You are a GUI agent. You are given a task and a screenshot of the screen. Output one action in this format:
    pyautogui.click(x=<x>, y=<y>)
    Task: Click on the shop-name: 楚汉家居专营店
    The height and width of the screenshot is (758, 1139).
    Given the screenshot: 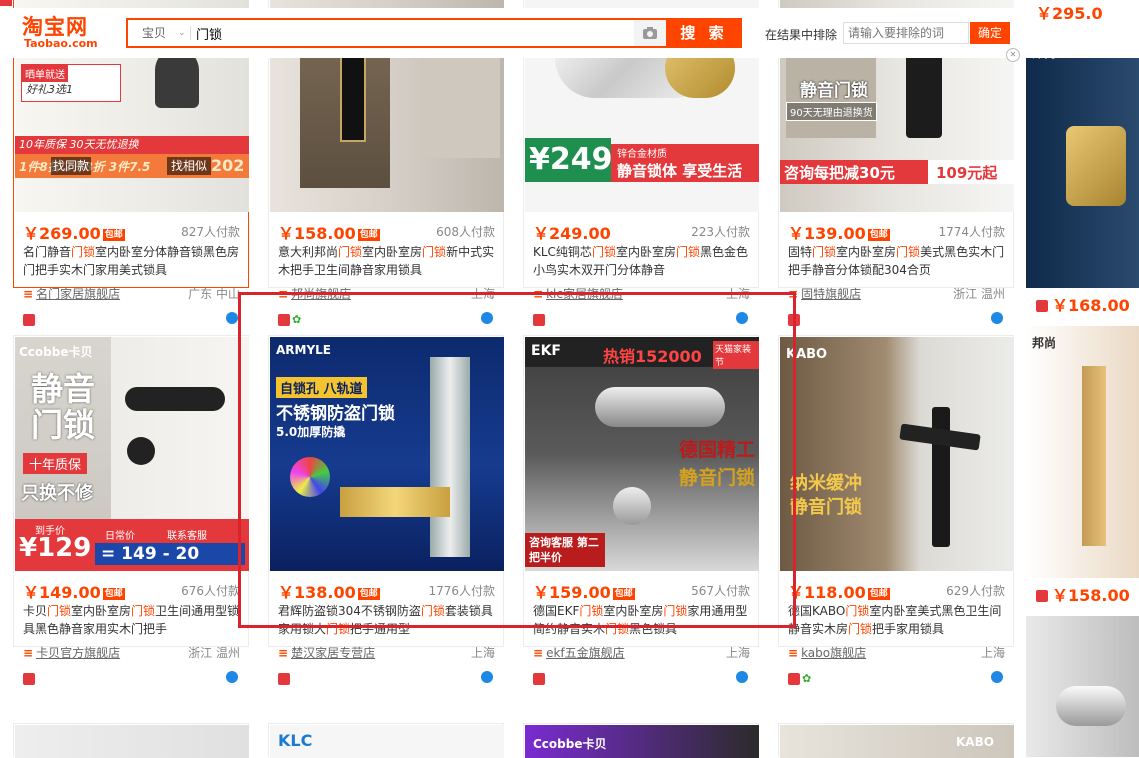 What is the action you would take?
    pyautogui.click(x=333, y=653)
    